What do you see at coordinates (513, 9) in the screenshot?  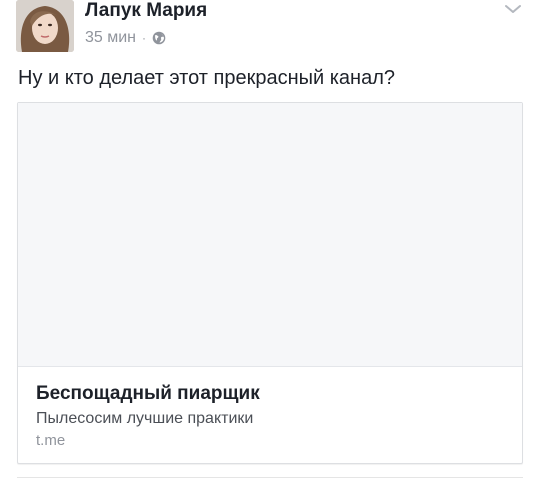 I see `chevron-down-icon` at bounding box center [513, 9].